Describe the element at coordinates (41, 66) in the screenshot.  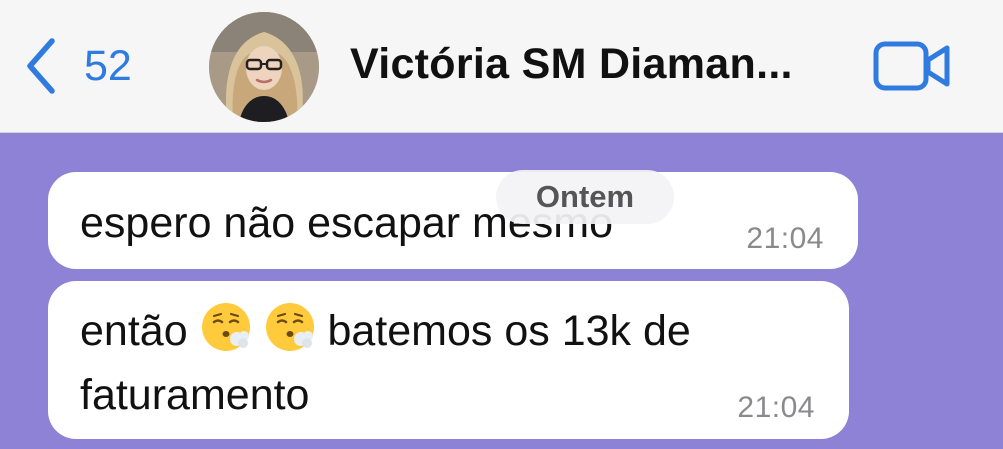
I see `chevron-left-icon` at that location.